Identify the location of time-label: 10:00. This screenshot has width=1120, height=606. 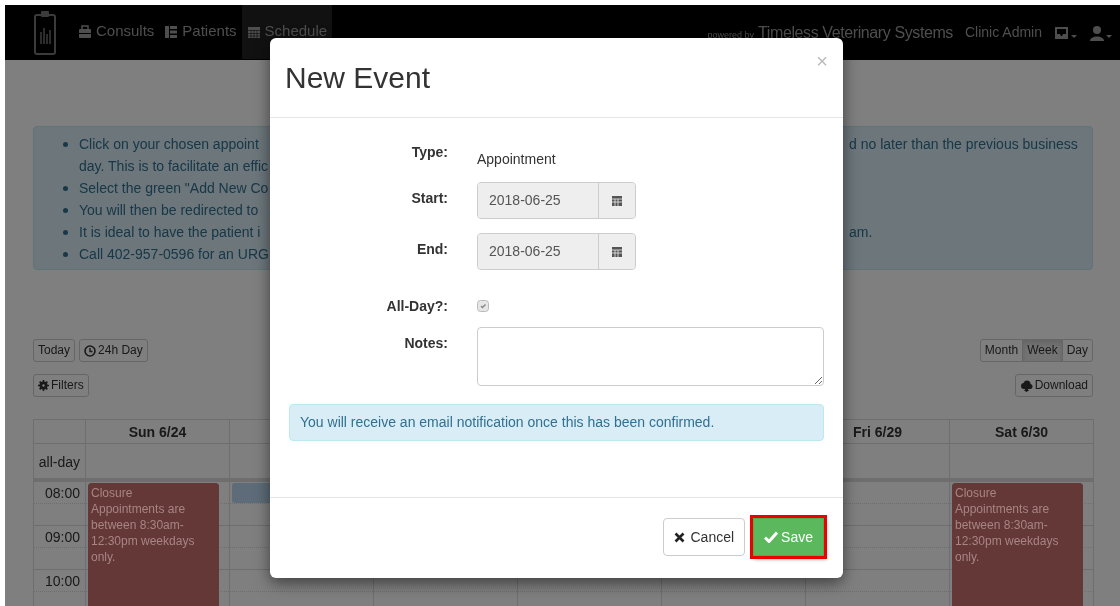
(62, 581).